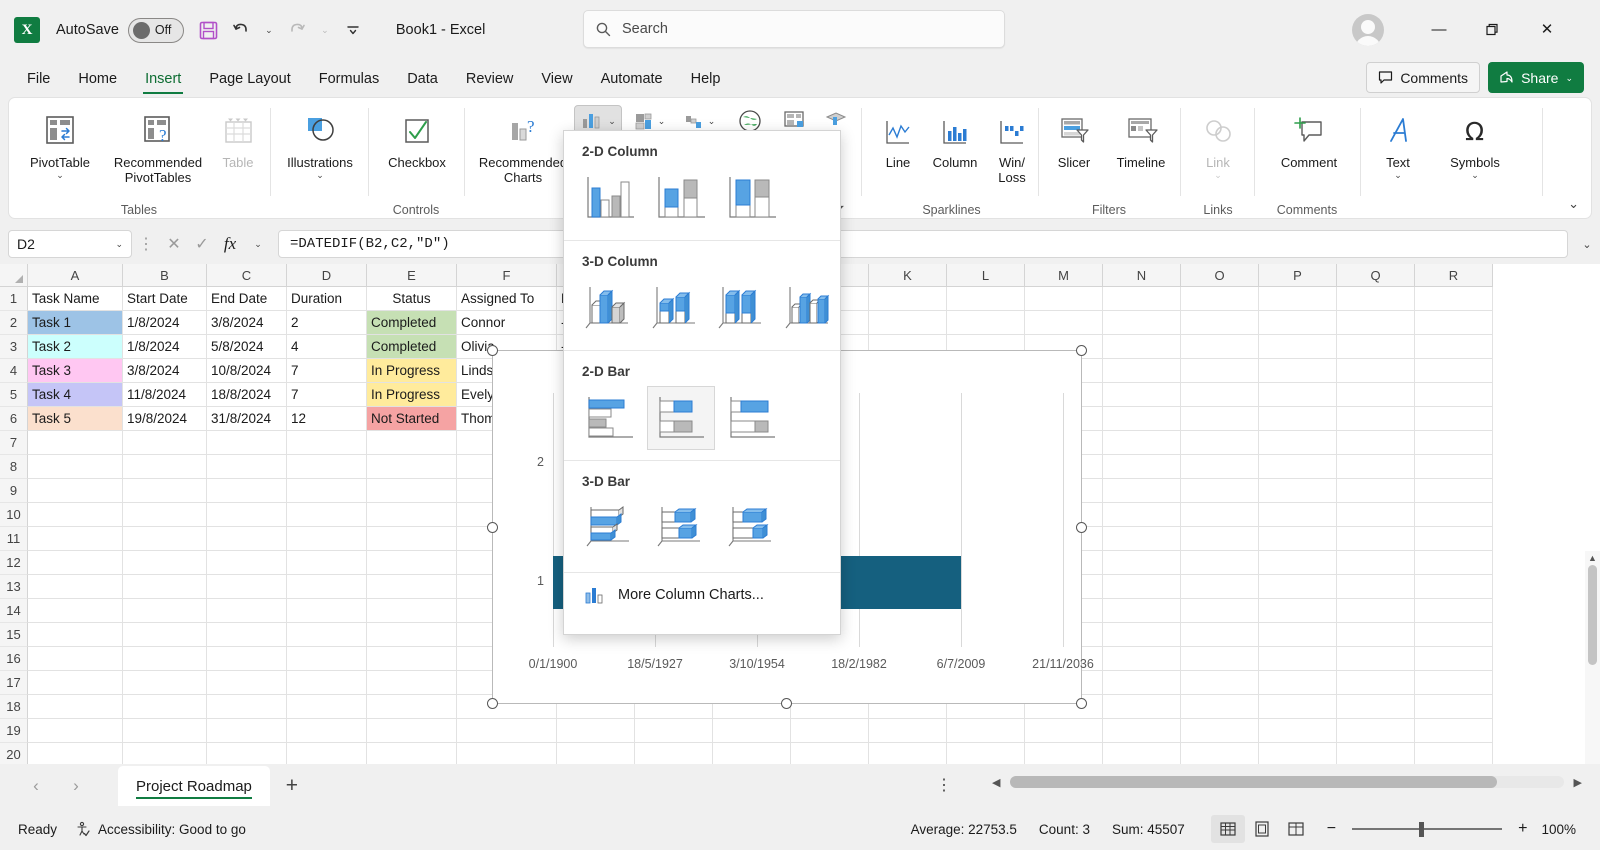 The image size is (1600, 850). I want to click on slicer-button: Slicer, so click(1074, 137).